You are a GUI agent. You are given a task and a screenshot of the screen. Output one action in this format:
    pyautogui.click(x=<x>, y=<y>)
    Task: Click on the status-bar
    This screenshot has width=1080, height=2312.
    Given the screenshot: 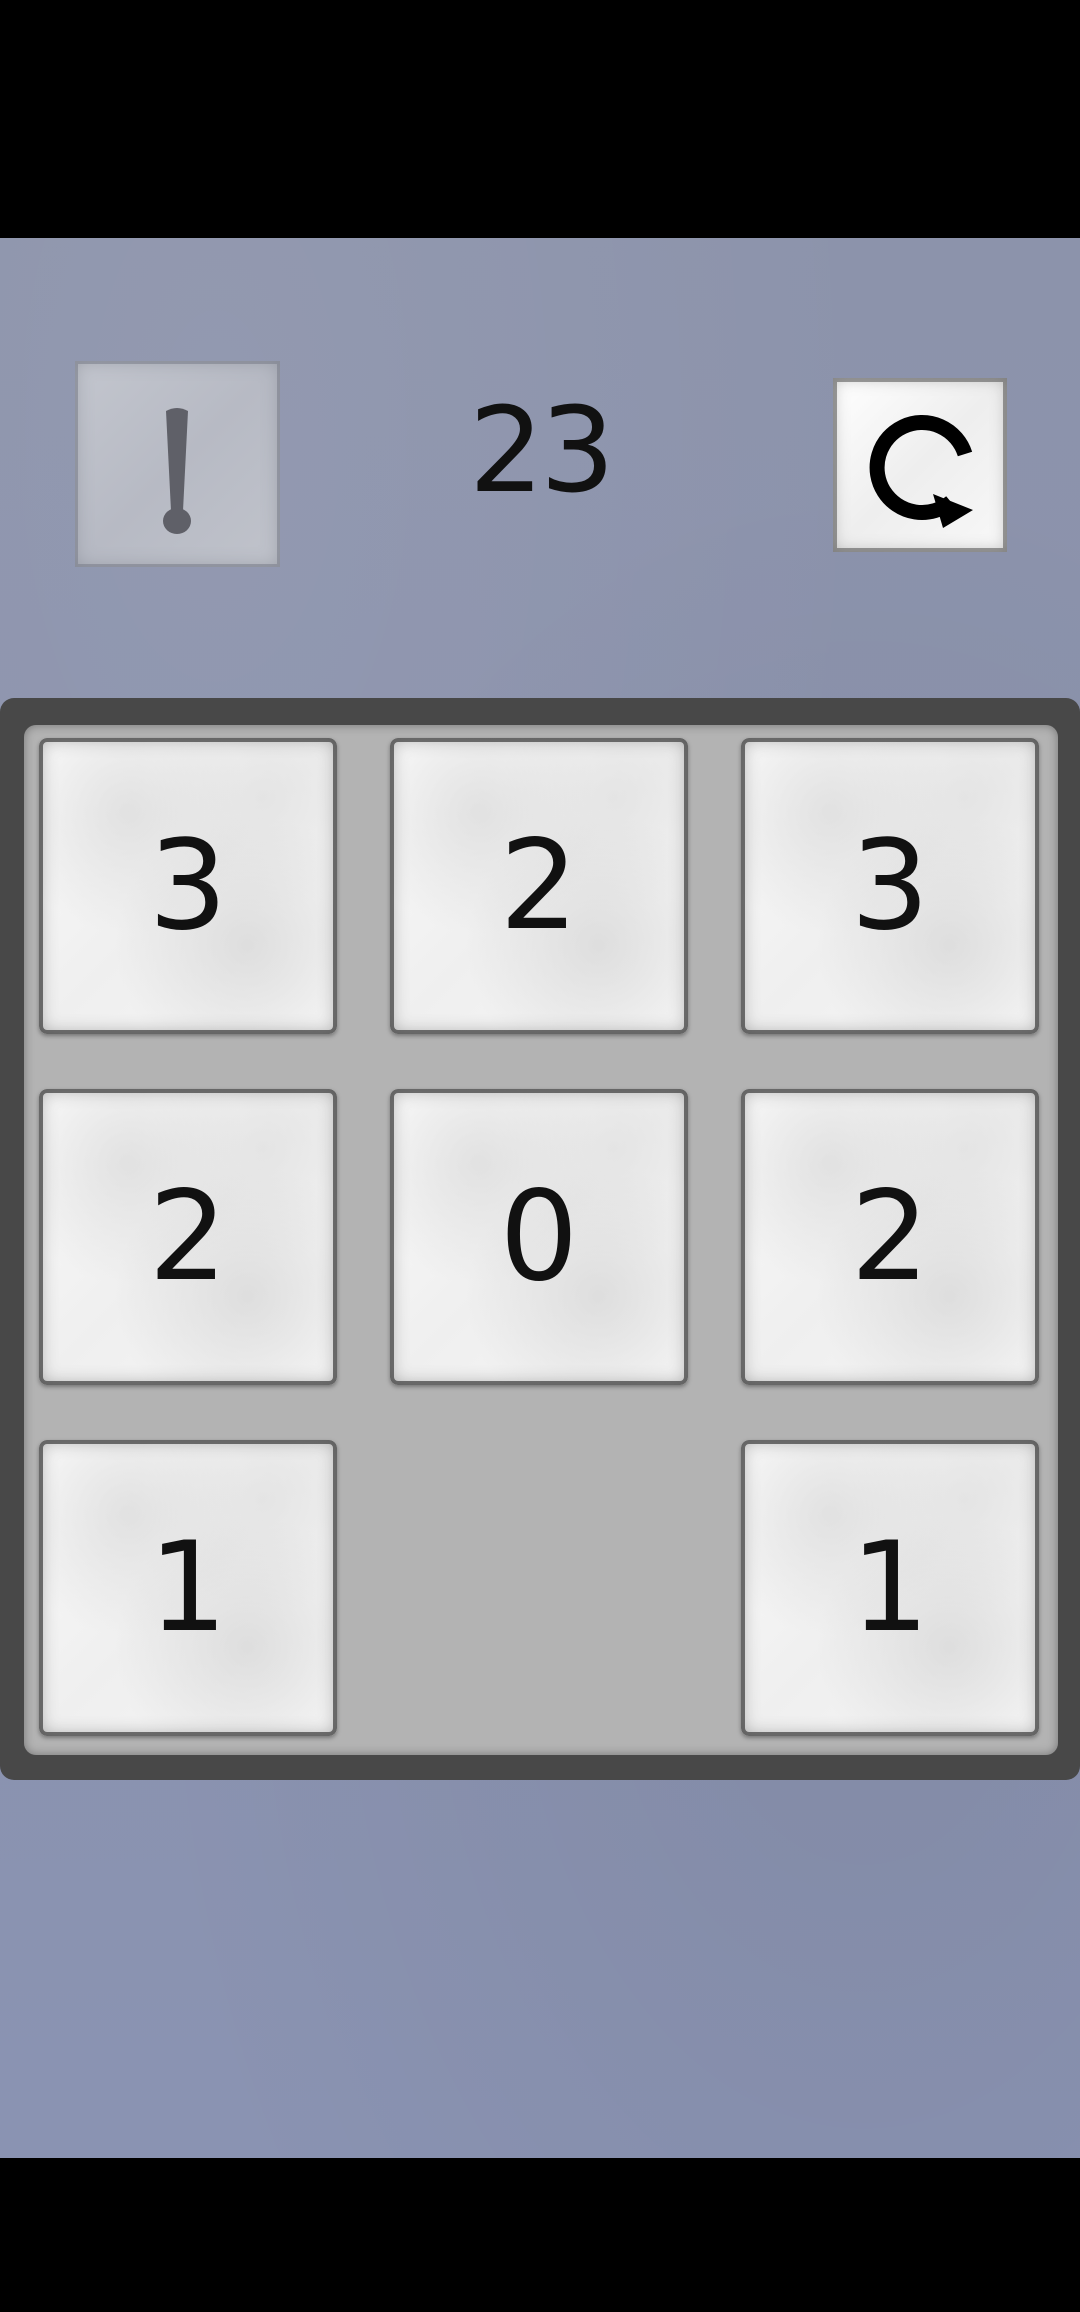 What is the action you would take?
    pyautogui.click(x=540, y=119)
    